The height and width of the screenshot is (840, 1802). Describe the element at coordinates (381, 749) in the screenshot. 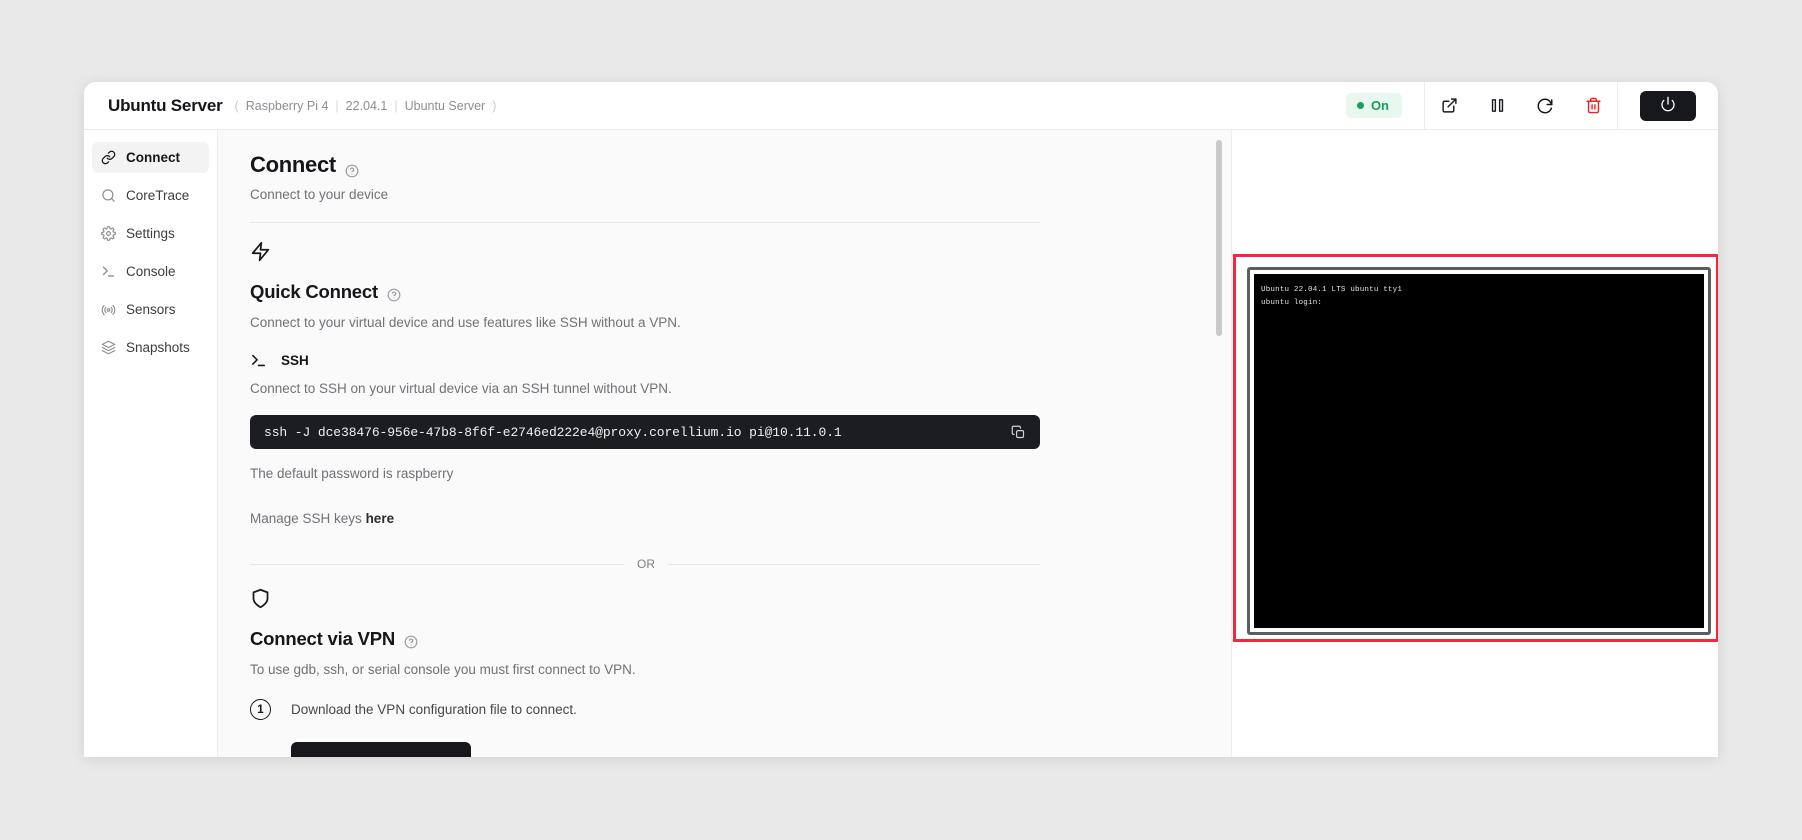

I see `download-vpn-config-button` at that location.